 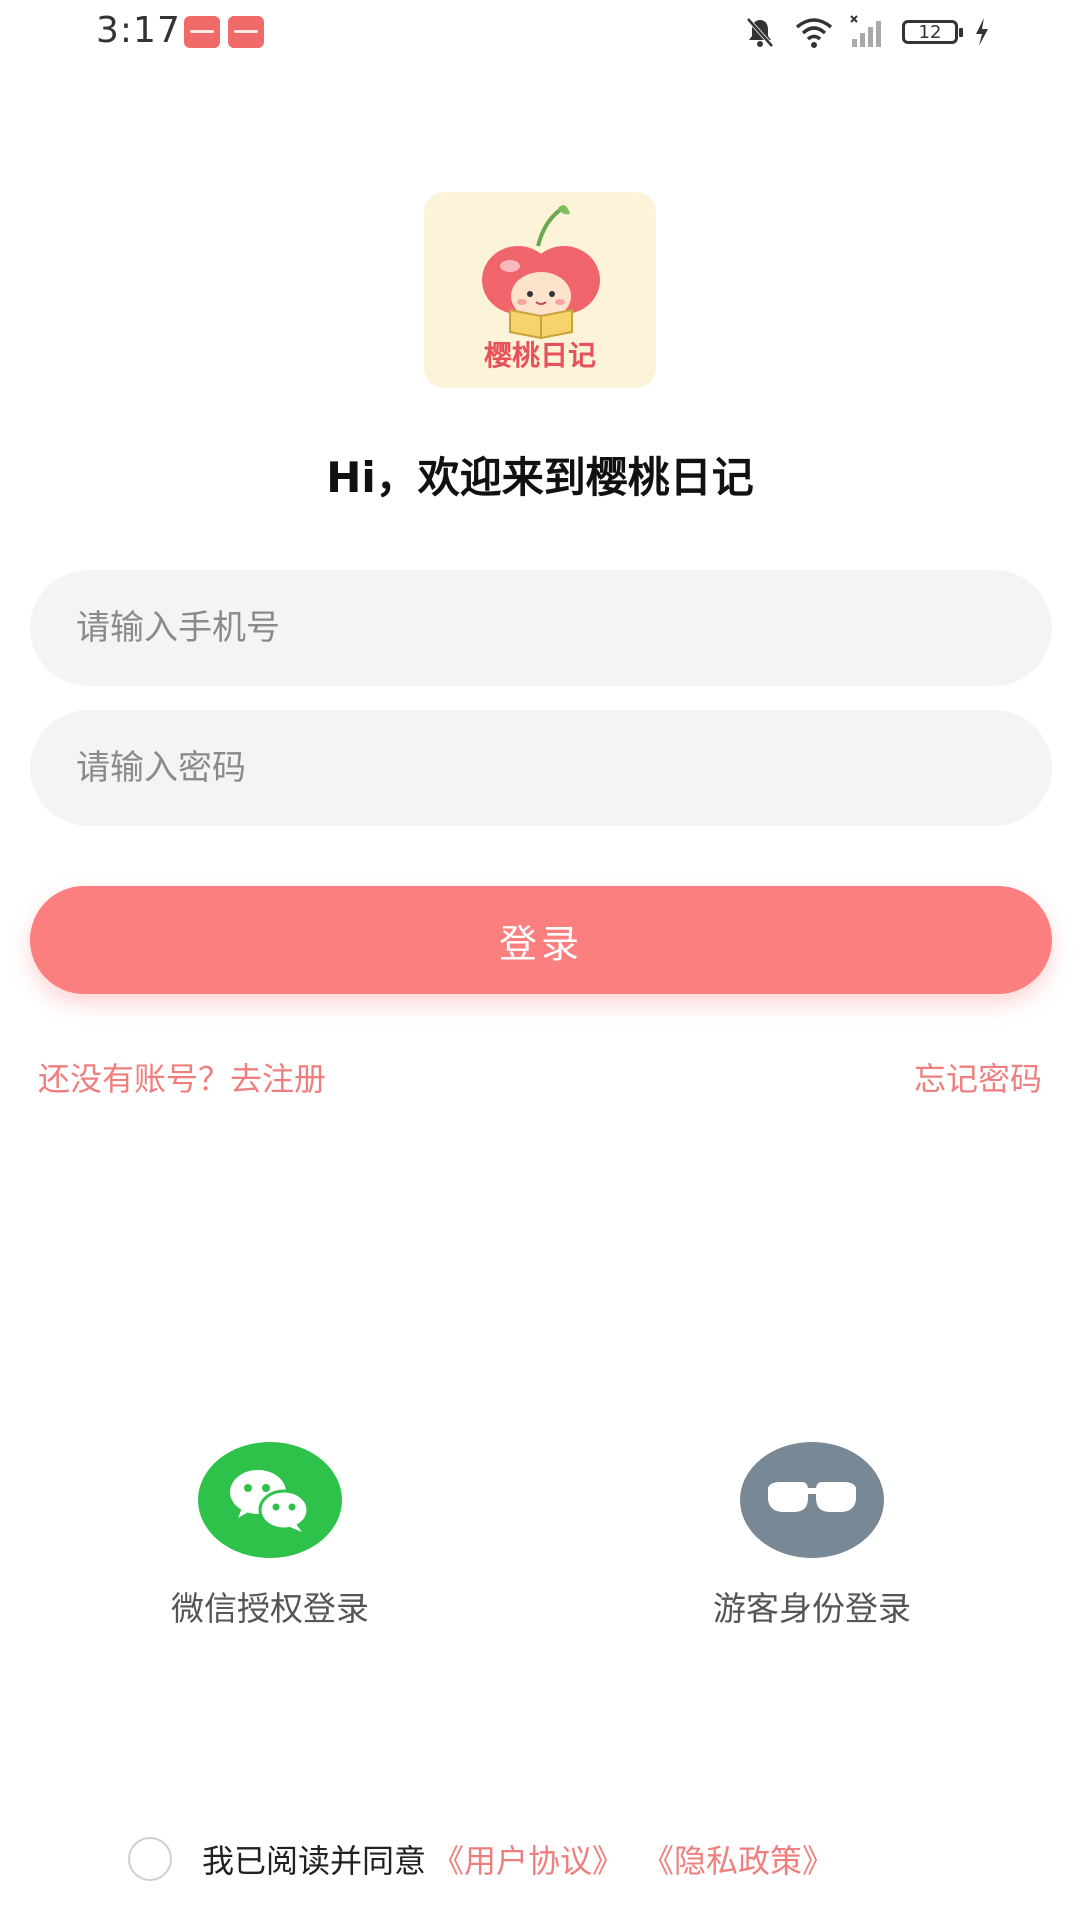 I want to click on password-field, so click(x=541, y=768).